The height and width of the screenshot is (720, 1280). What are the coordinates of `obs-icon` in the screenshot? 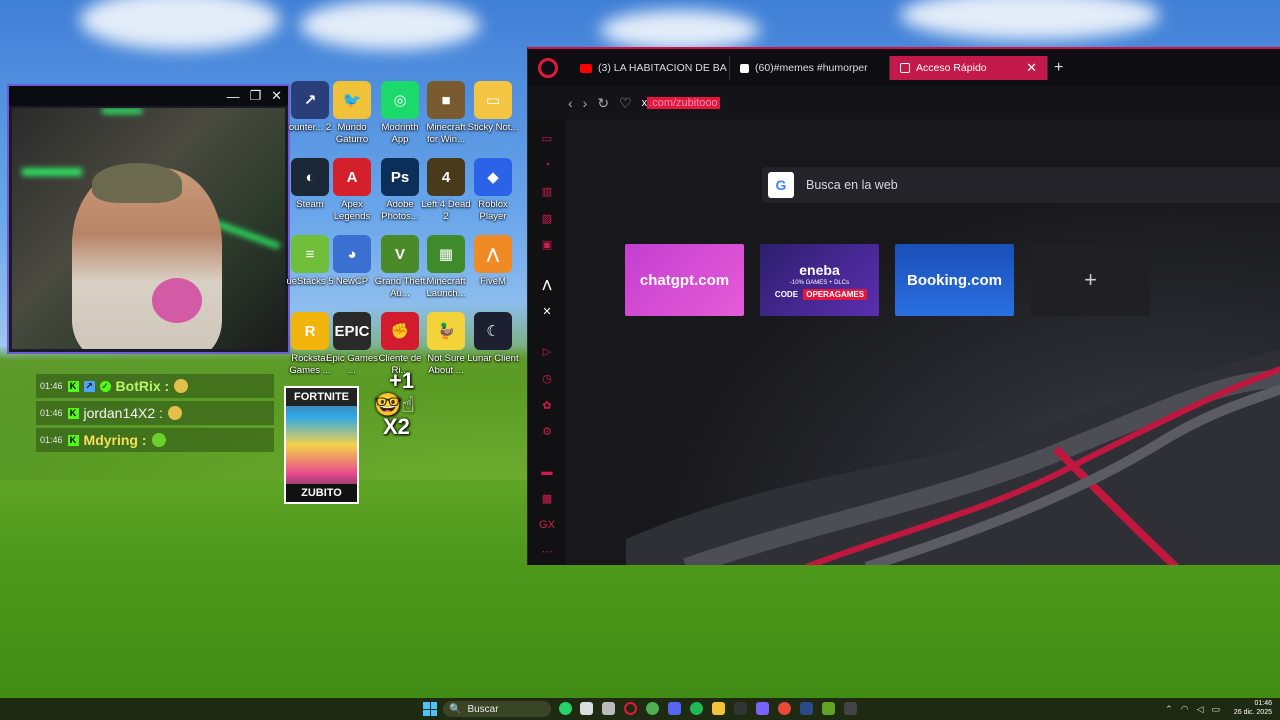 It's located at (850, 708).